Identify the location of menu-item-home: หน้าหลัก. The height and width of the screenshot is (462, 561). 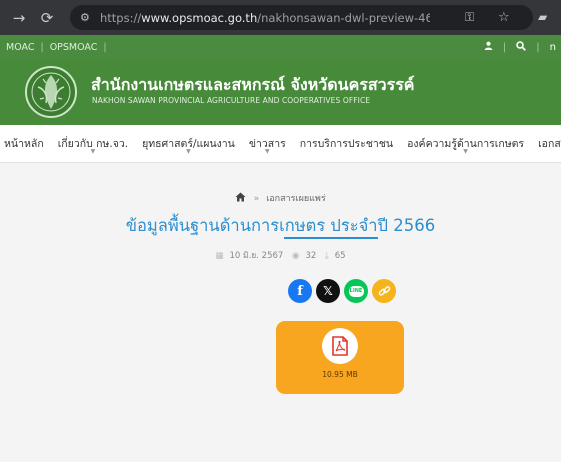
(25, 143).